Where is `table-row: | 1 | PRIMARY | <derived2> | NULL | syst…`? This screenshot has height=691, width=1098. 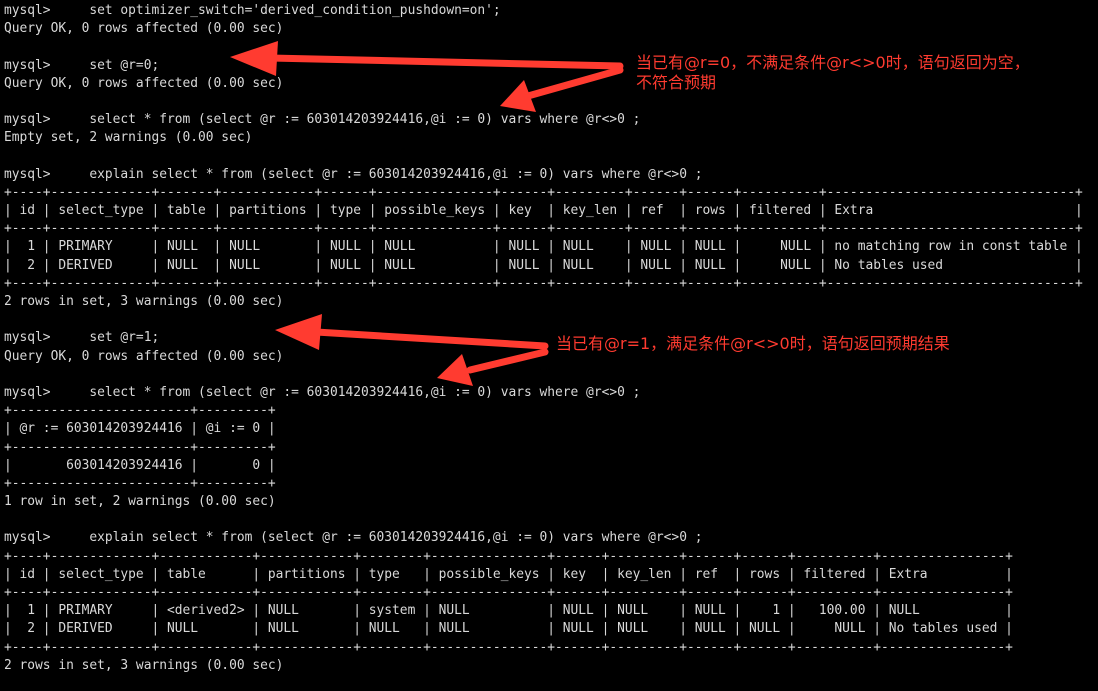
table-row: | 1 | PRIMARY | <derived2> | NULL | syst… is located at coordinates (508, 611).